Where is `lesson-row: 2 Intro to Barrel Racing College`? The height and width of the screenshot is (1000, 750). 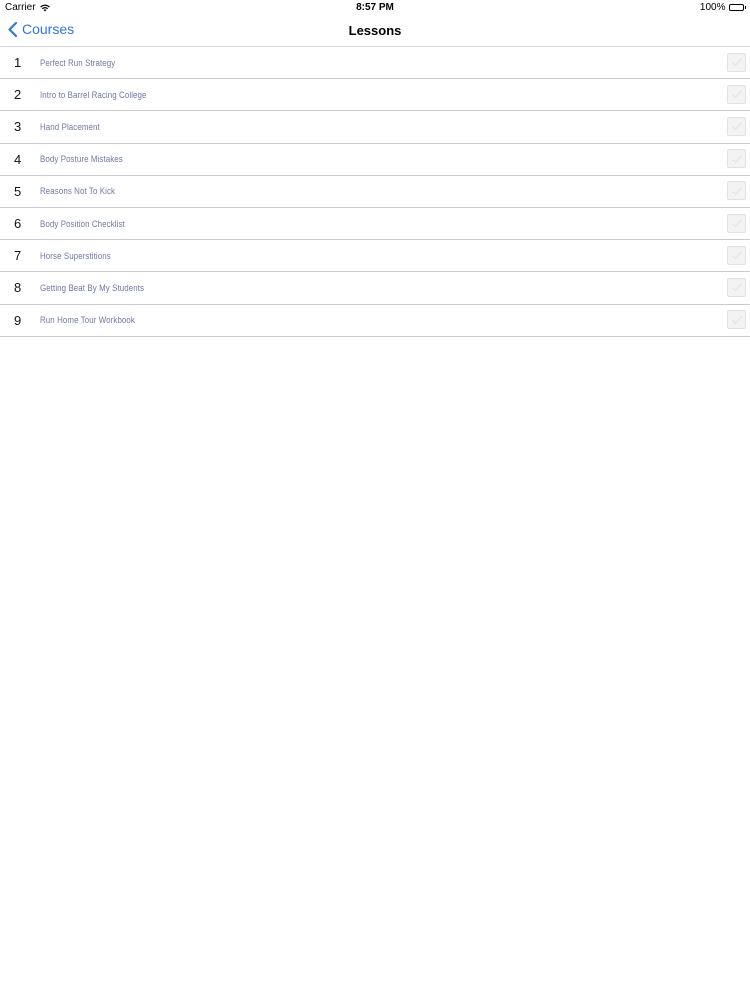
lesson-row: 2 Intro to Barrel Racing College is located at coordinates (375, 95).